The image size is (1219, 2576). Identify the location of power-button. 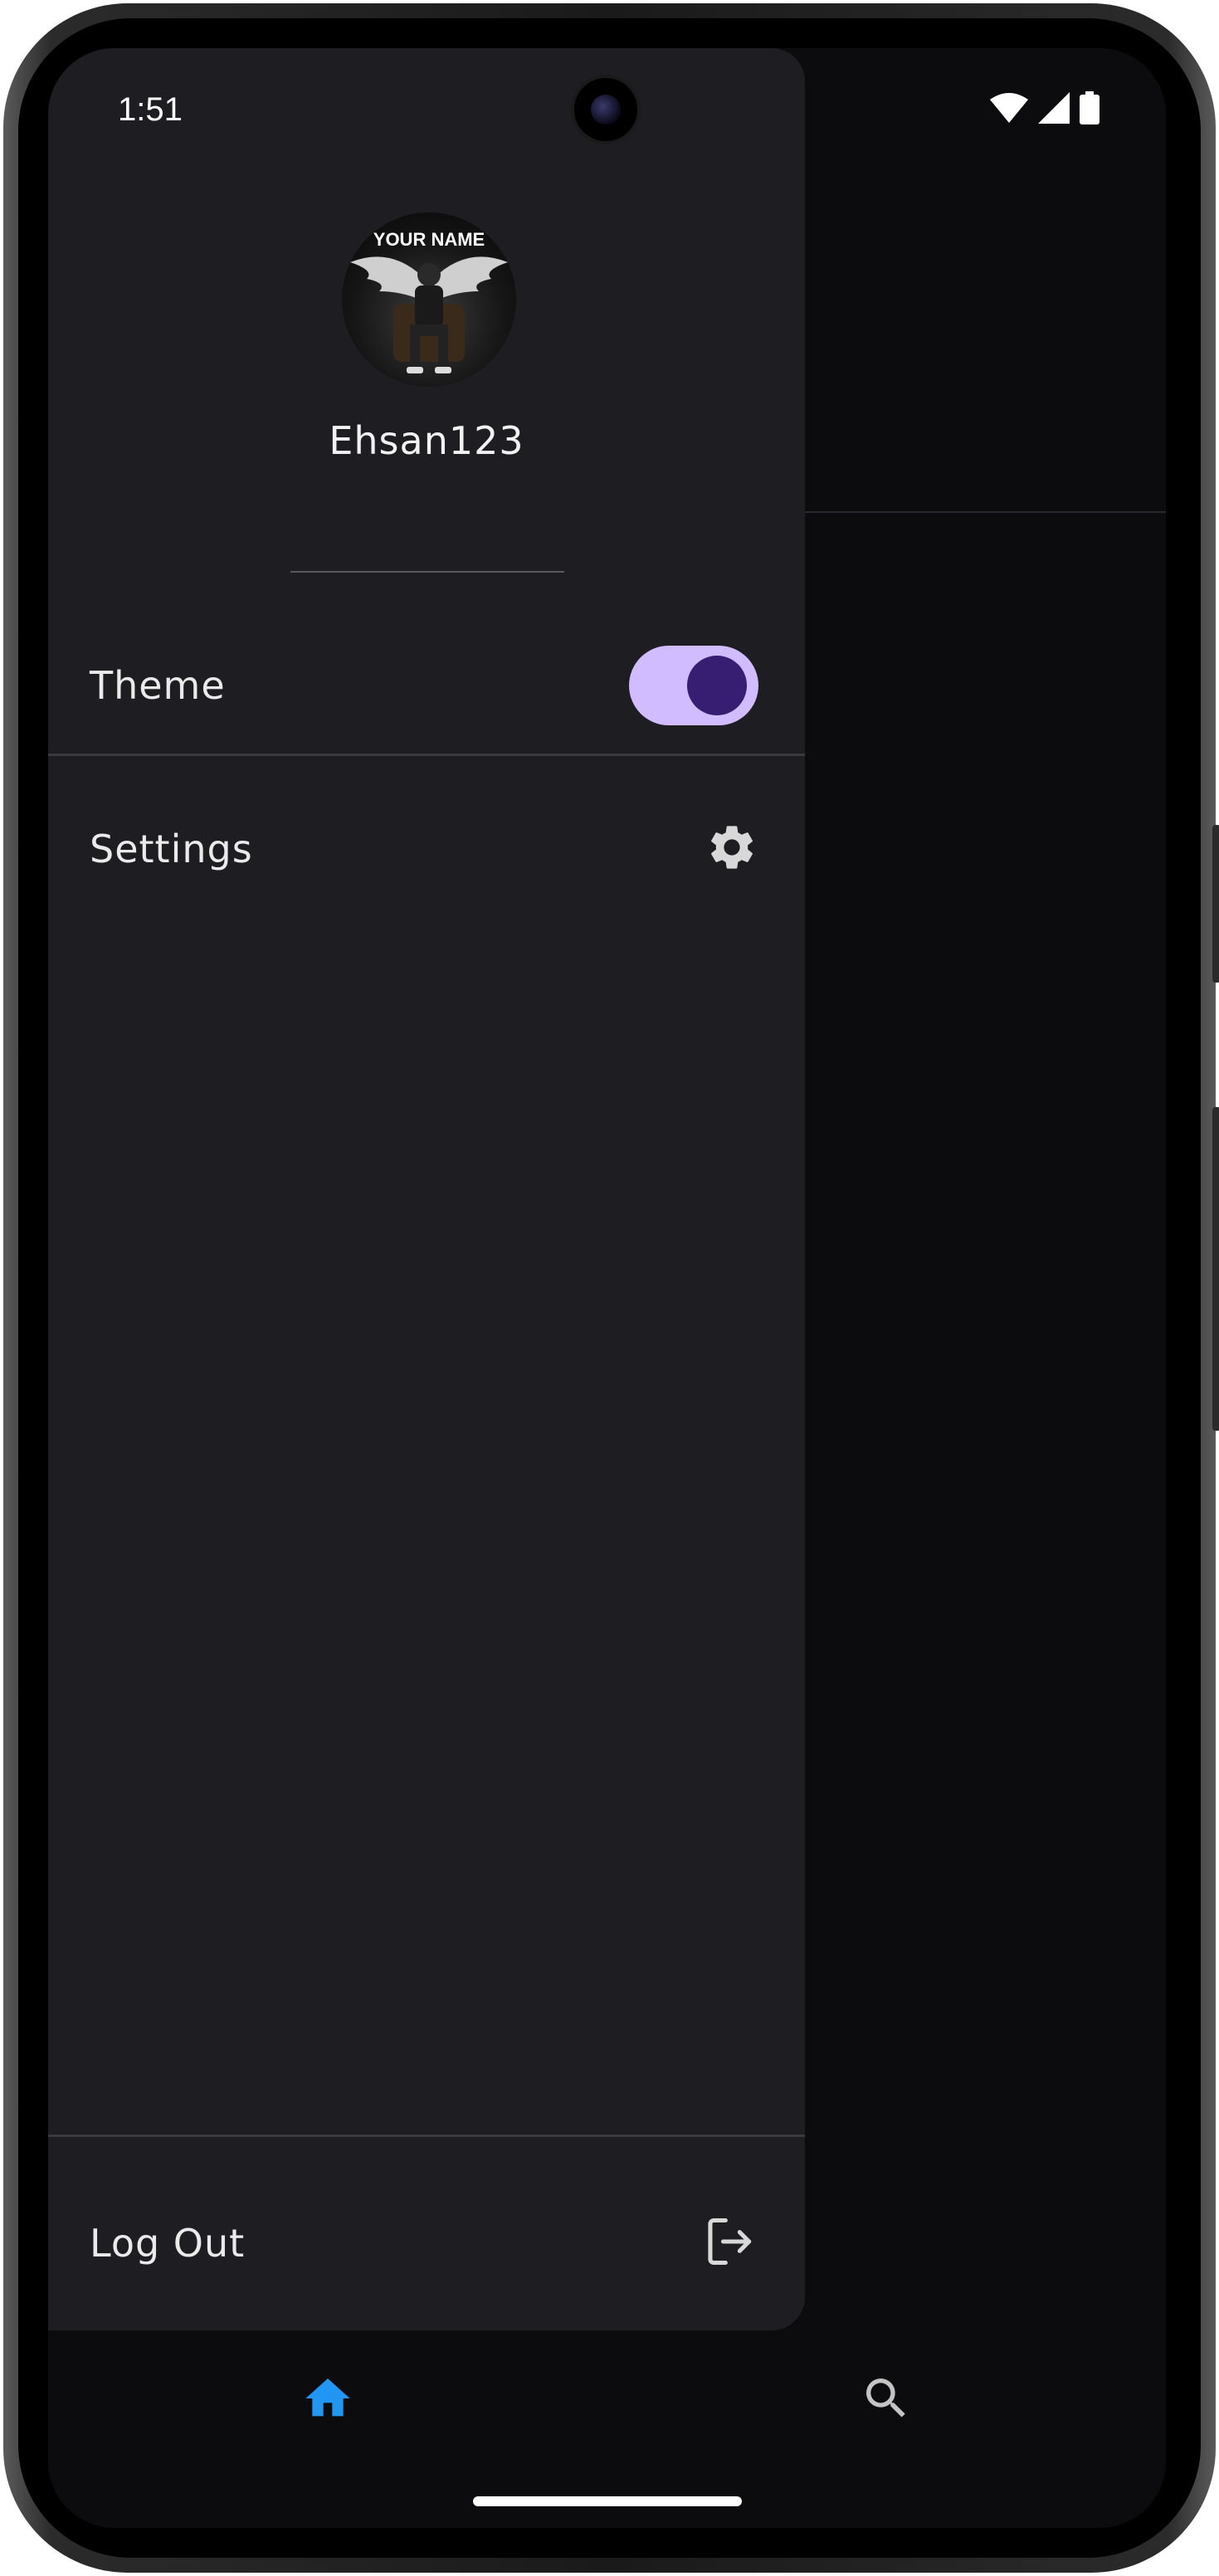
(1216, 904).